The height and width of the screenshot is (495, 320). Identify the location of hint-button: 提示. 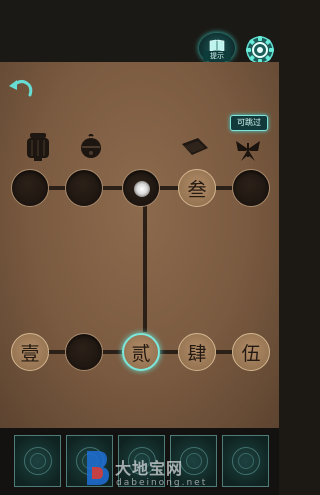
(217, 48).